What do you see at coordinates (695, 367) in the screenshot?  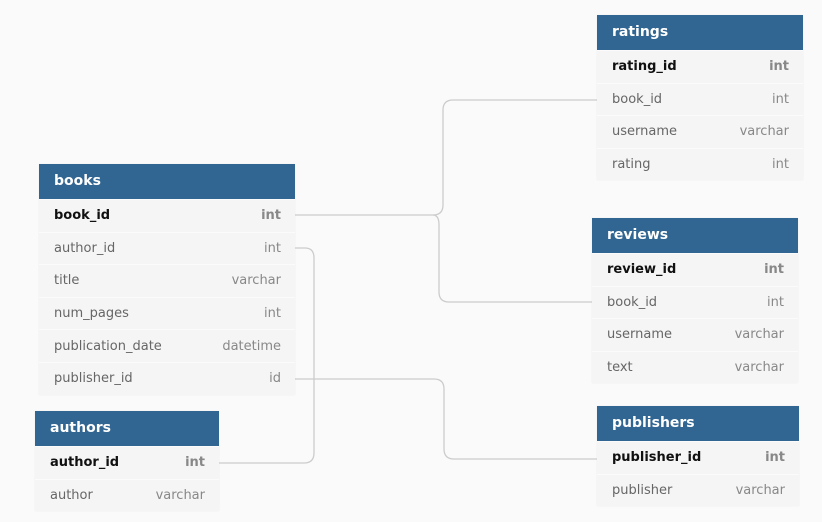 I see `field-row: text varchar` at bounding box center [695, 367].